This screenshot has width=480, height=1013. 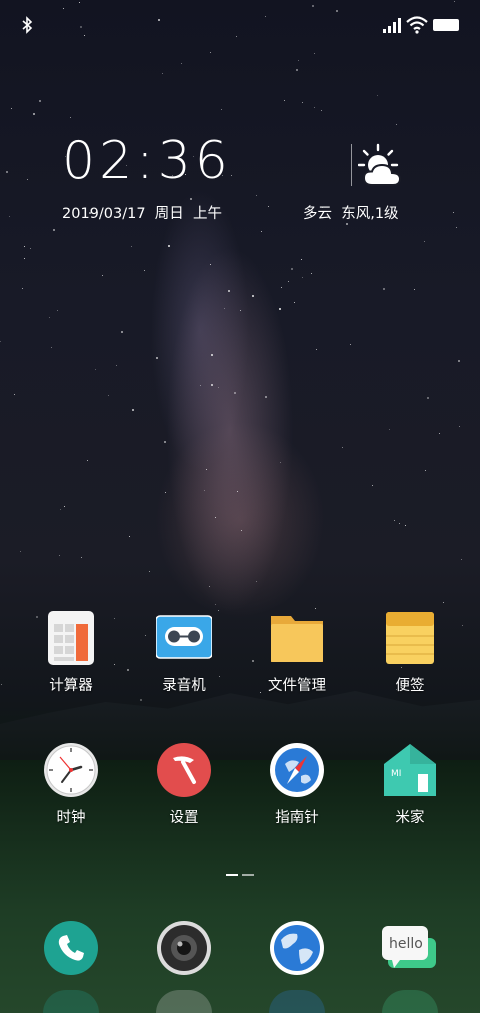 I want to click on messaging-icon: hello, so click(x=409, y=947).